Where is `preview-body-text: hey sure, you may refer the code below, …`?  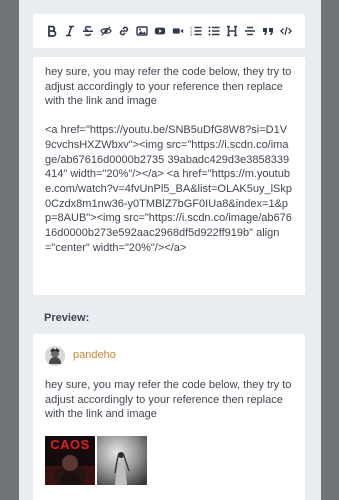
preview-body-text: hey sure, you may refer the code below, … is located at coordinates (168, 400).